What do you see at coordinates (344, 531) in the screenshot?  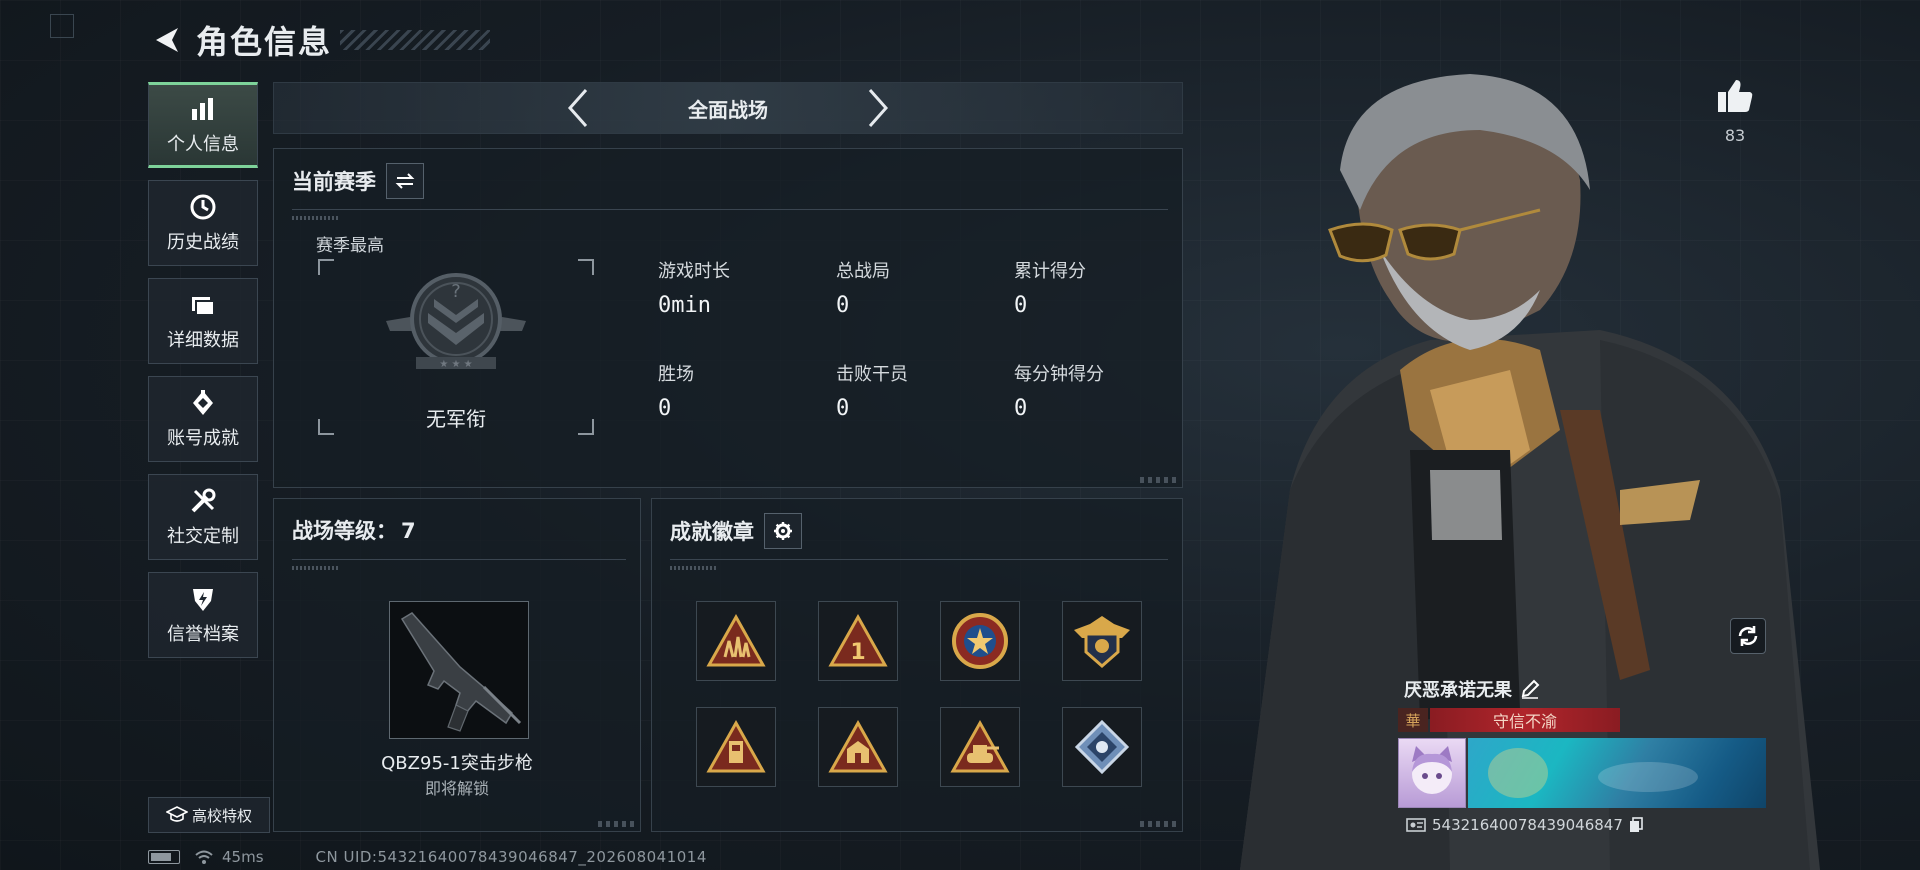 I see `level-title-label: 战场等级：` at bounding box center [344, 531].